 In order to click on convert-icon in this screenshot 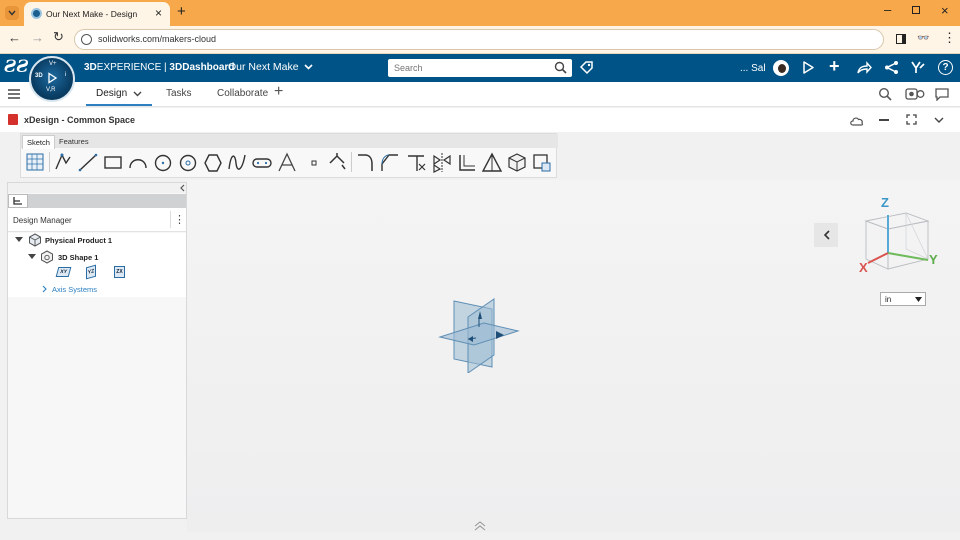, I will do `click(542, 163)`.